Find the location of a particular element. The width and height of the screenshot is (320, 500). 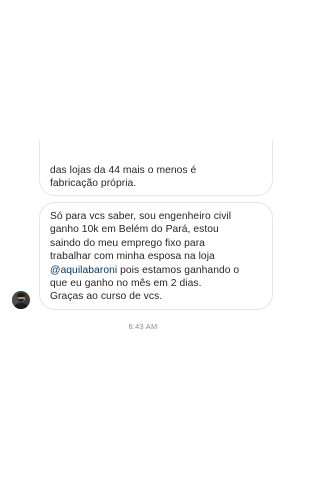

message-text-line: Graças ao curso de vcs. is located at coordinates (106, 297).